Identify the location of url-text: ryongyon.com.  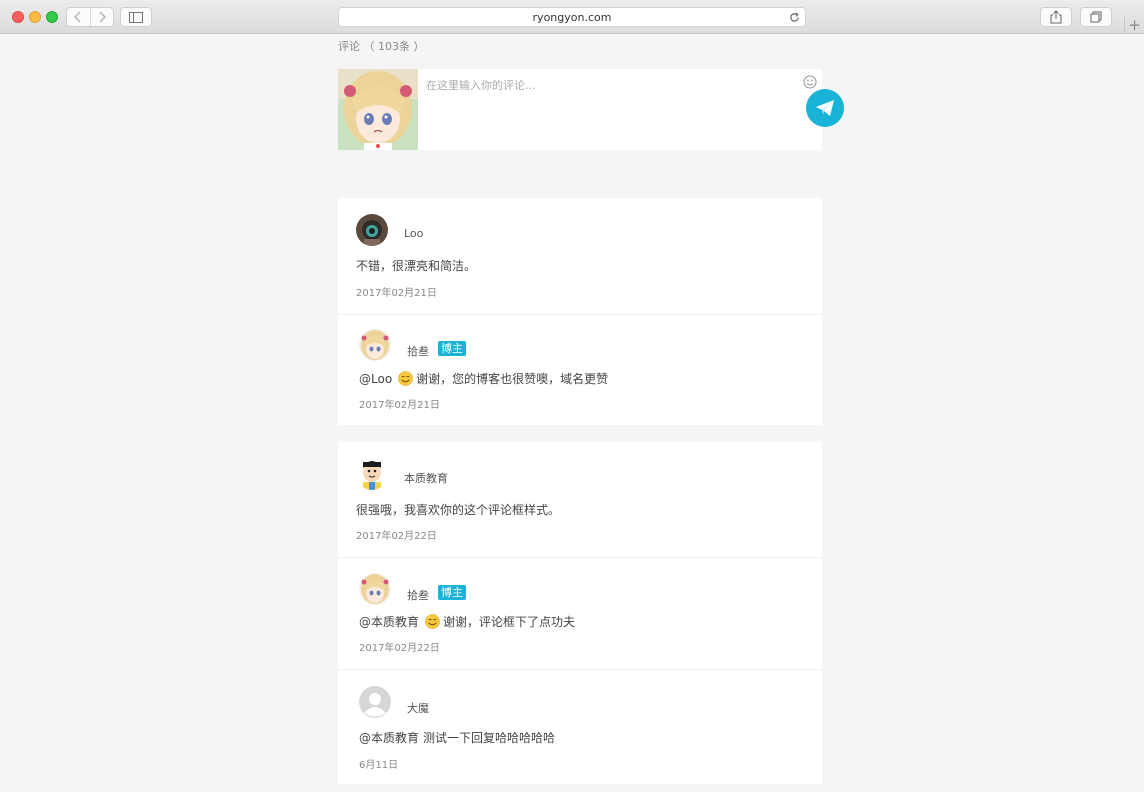
(572, 17).